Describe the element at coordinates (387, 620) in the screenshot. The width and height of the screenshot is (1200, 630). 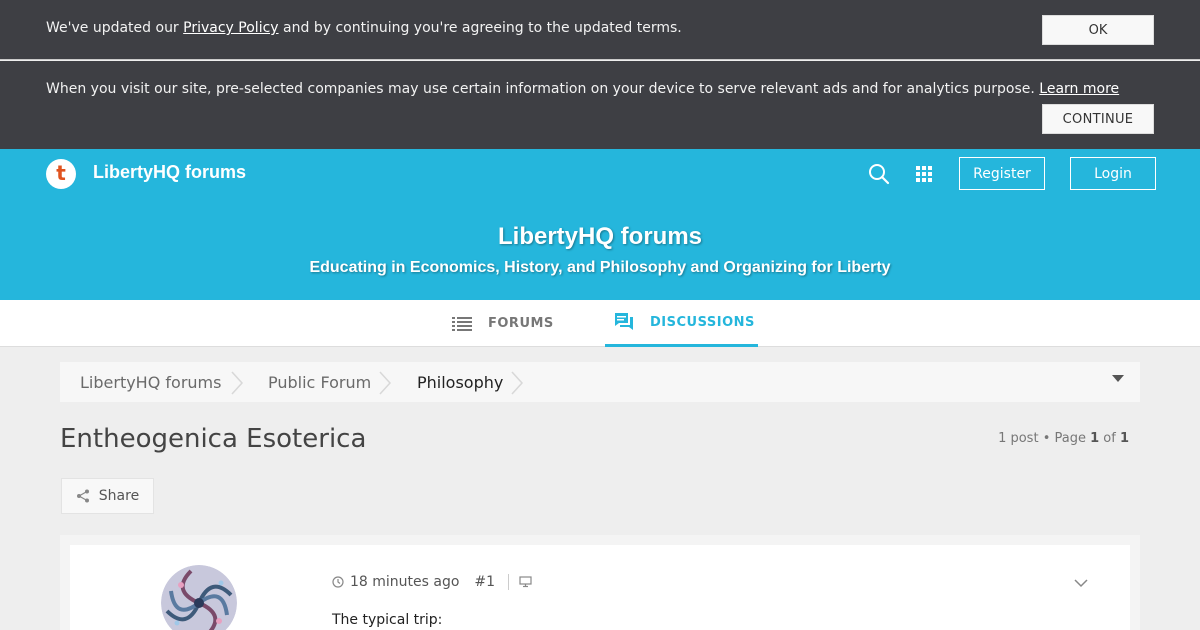
I see `post-body: The typical trip:` at that location.